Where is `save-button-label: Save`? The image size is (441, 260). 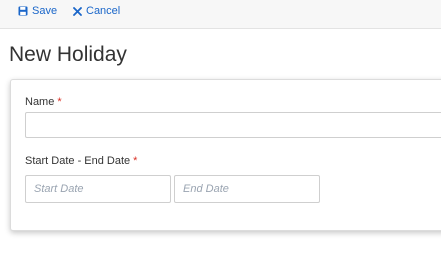 save-button-label: Save is located at coordinates (45, 11).